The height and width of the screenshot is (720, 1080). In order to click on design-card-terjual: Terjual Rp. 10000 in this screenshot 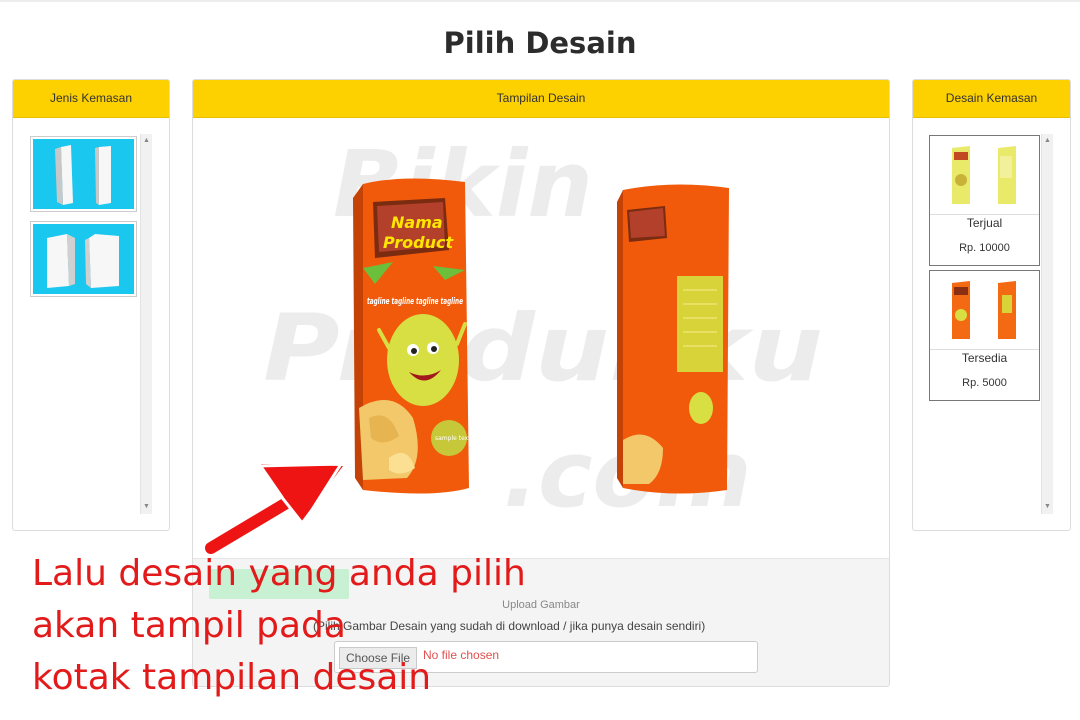, I will do `click(984, 200)`.